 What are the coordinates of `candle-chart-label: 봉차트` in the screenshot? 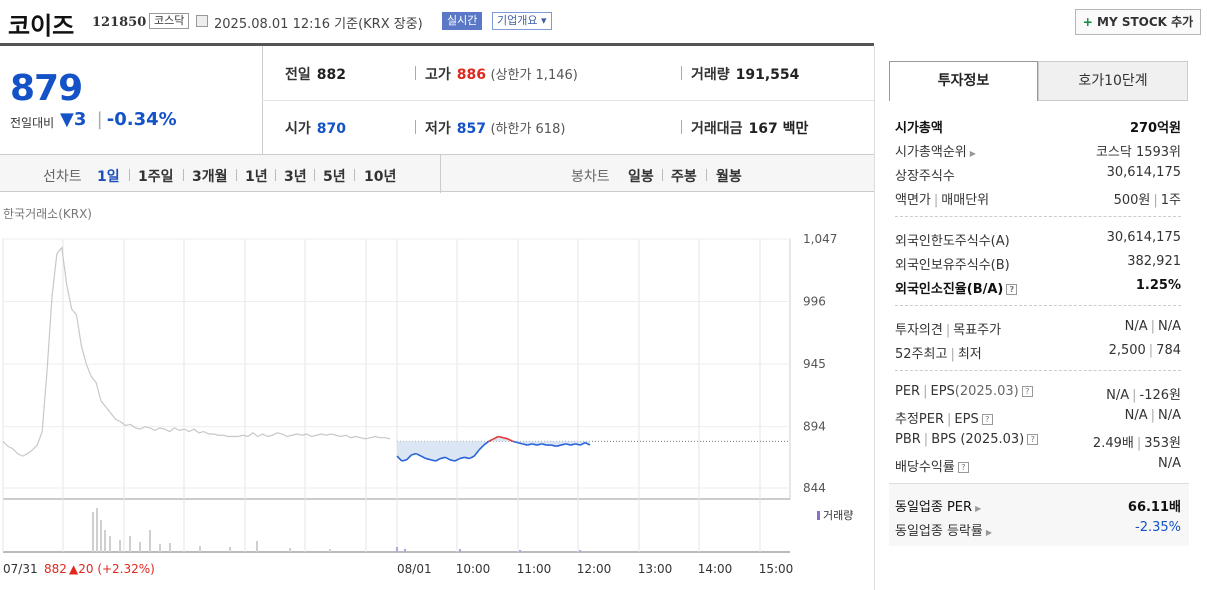 It's located at (590, 177).